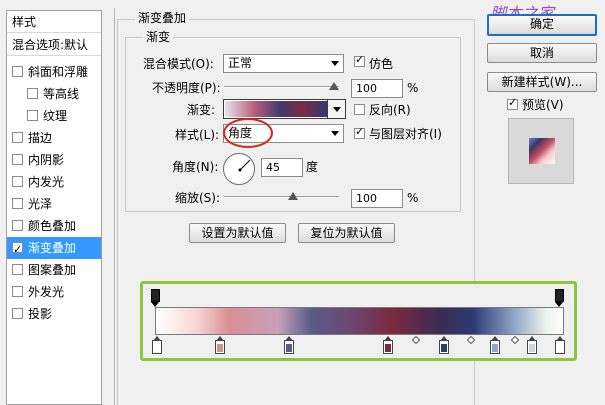 This screenshot has width=605, height=405. I want to click on style-item-label: 外发光, so click(46, 292).